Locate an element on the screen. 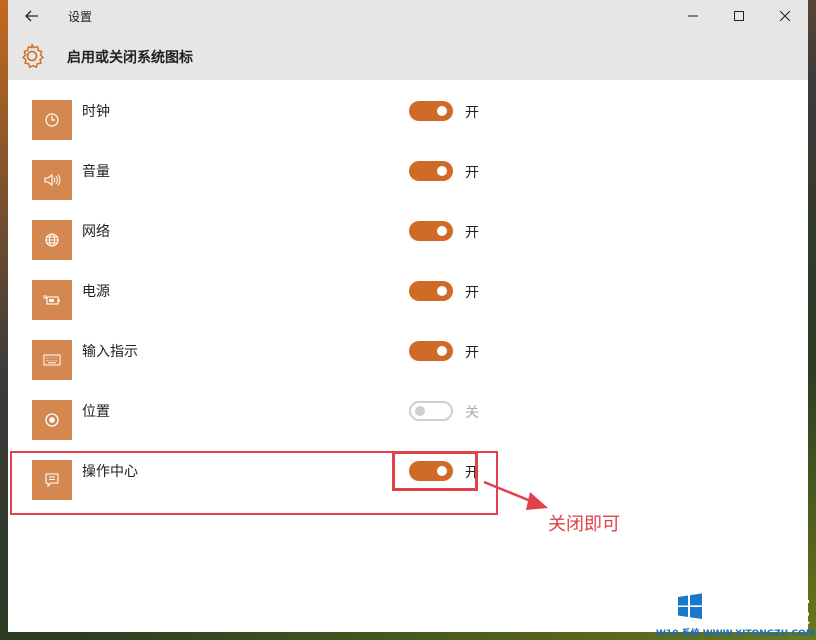 This screenshot has height=640, width=816. battery-icon is located at coordinates (51, 300).